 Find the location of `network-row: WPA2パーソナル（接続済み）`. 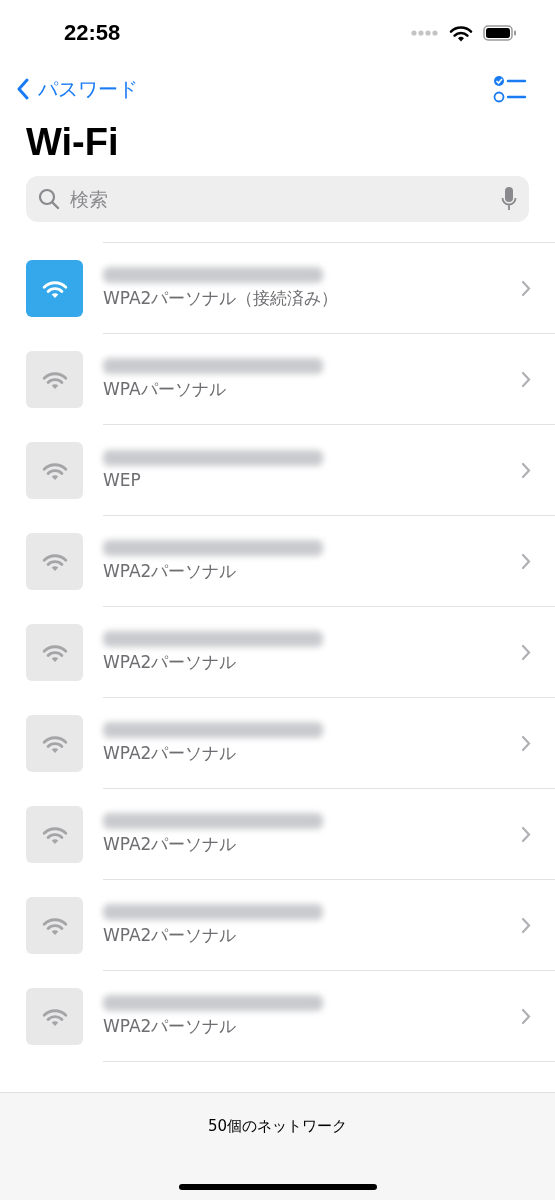

network-row: WPA2パーソナル（接続済み） is located at coordinates (277, 288).